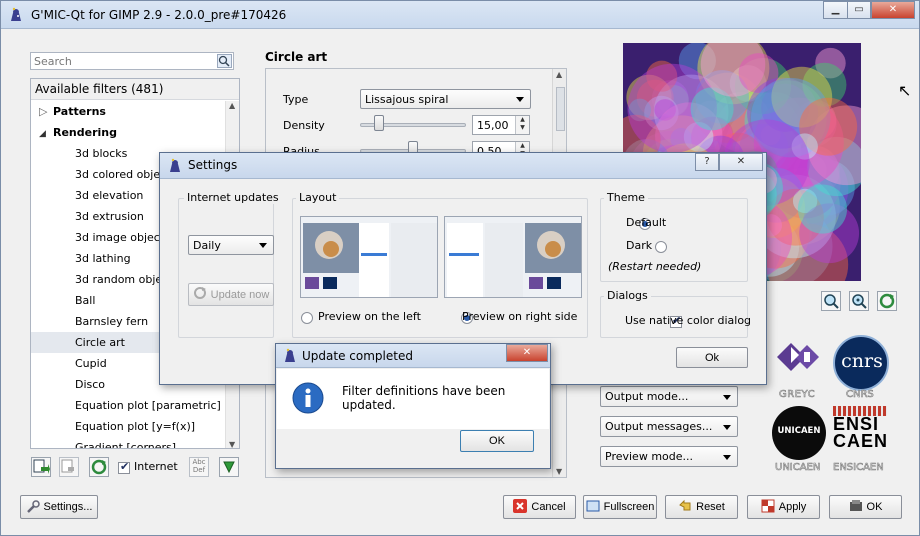 Image resolution: width=920 pixels, height=536 pixels. I want to click on reset-button: Reset, so click(701, 507).